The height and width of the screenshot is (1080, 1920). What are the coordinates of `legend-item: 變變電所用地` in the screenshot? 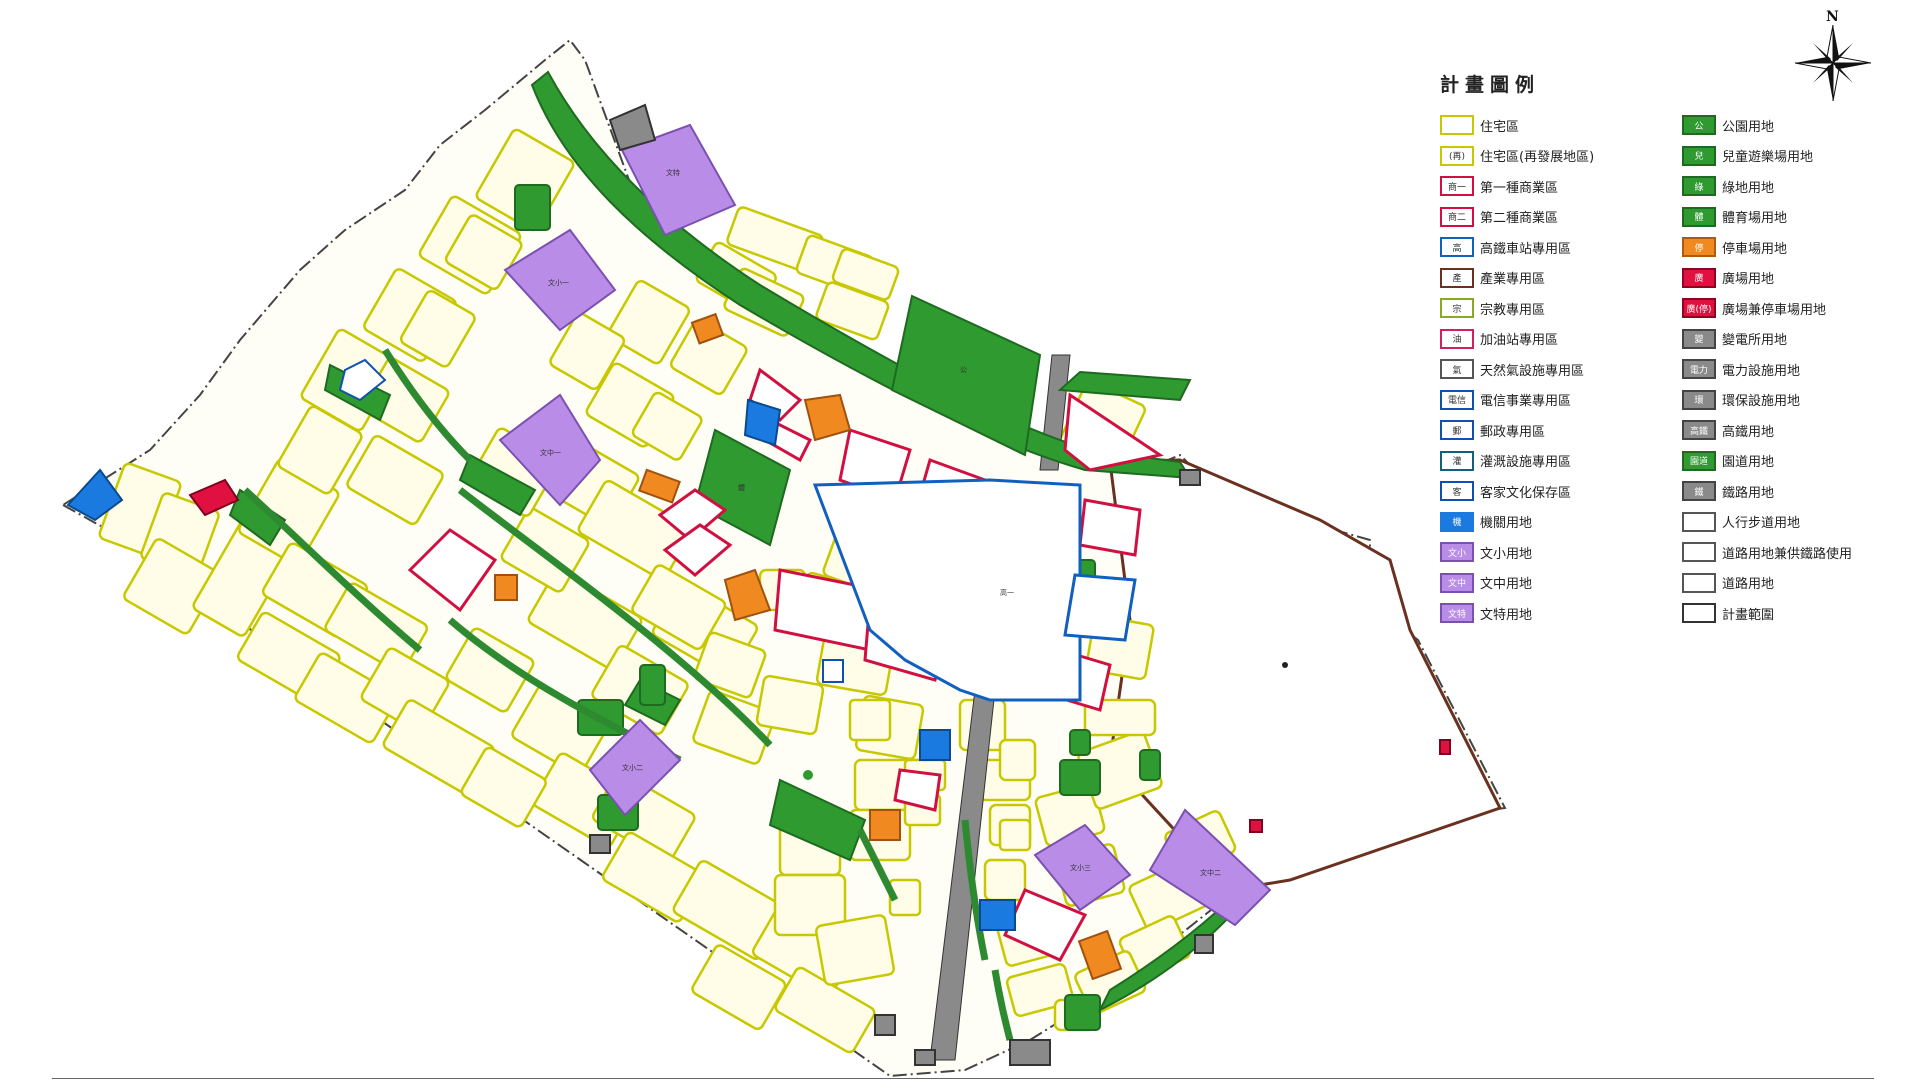 It's located at (1799, 339).